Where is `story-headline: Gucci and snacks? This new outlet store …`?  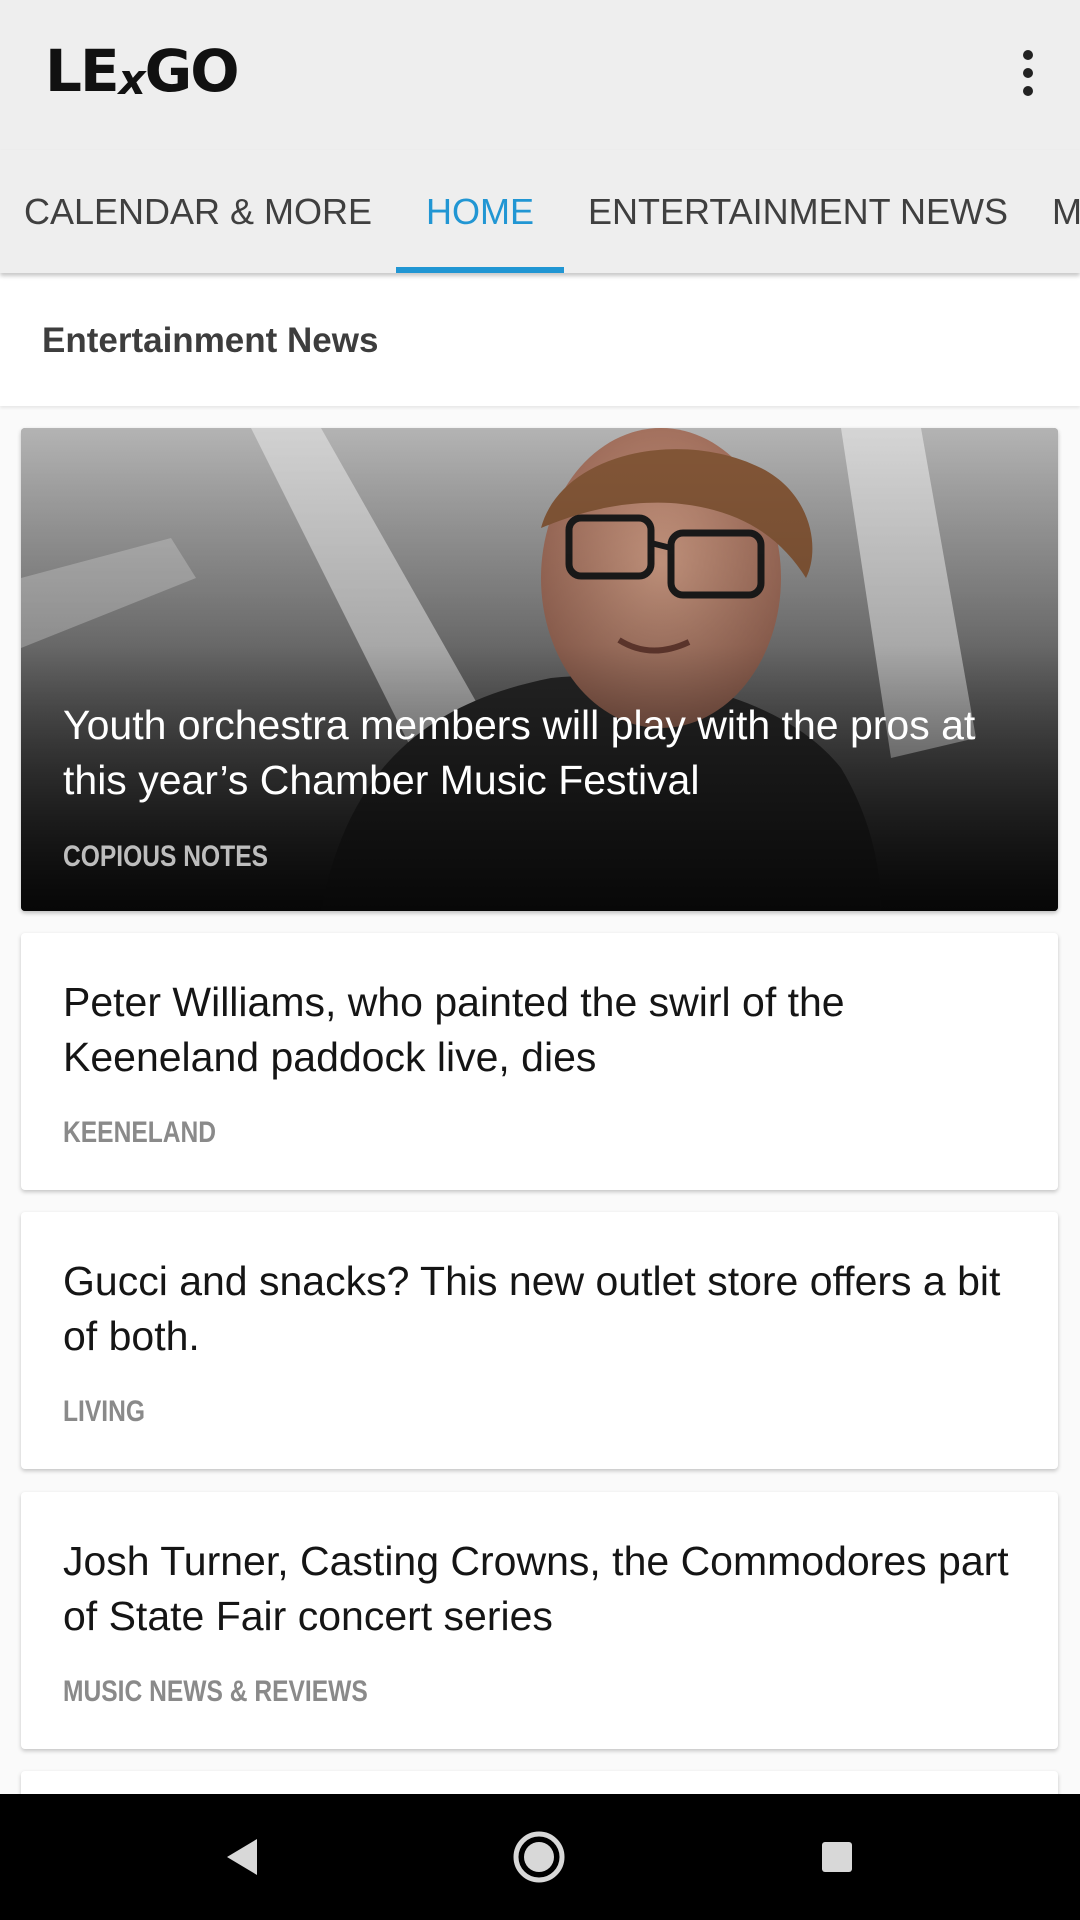
story-headline: Gucci and snacks? This new outlet store … is located at coordinates (532, 1308).